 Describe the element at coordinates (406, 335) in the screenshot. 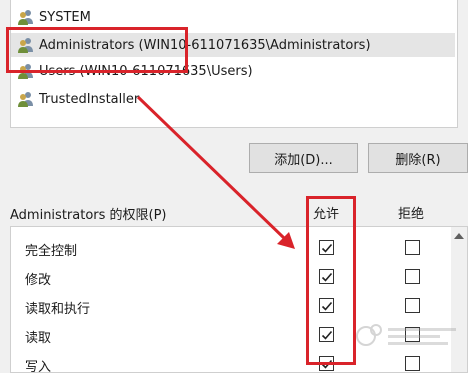

I see `watermark-logo` at that location.